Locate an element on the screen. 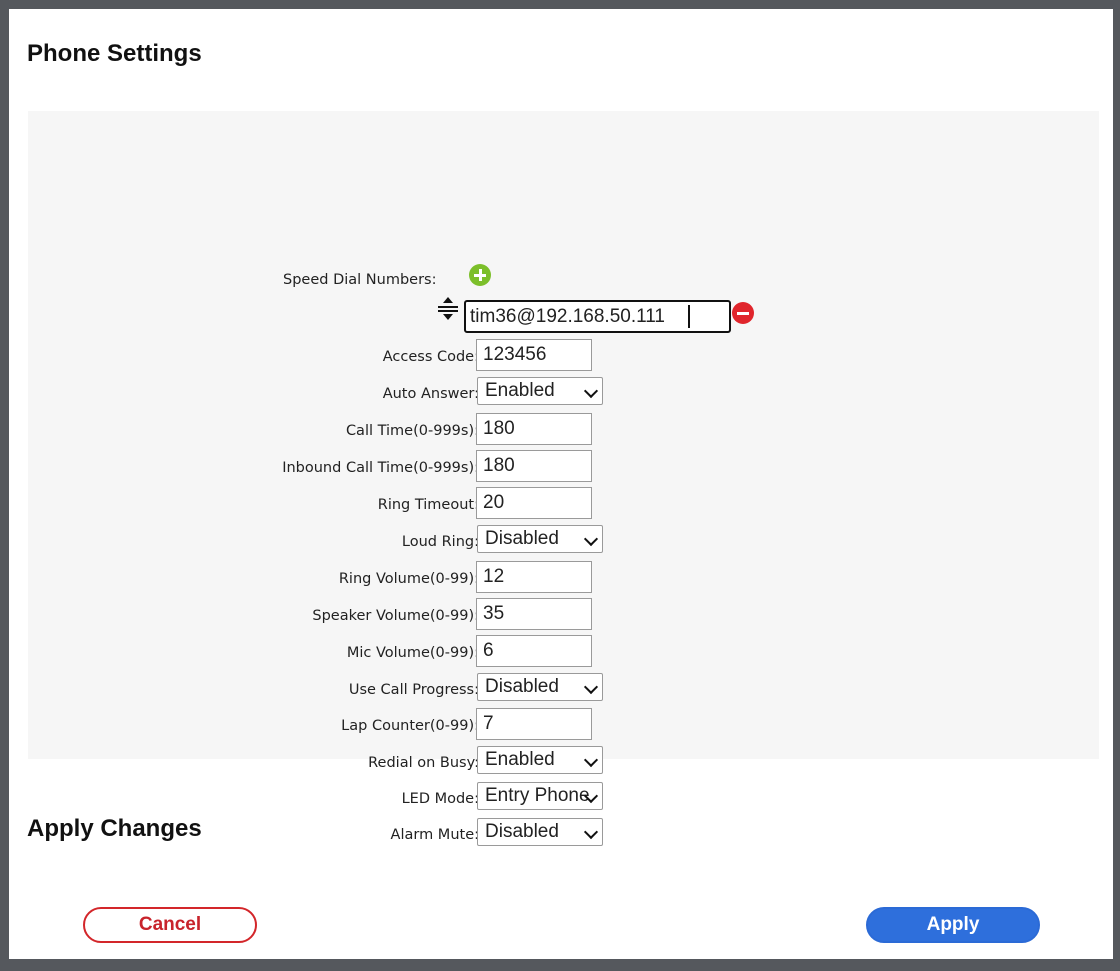 This screenshot has height=971, width=1120. access-code-label: Access Code: is located at coordinates (430, 357).